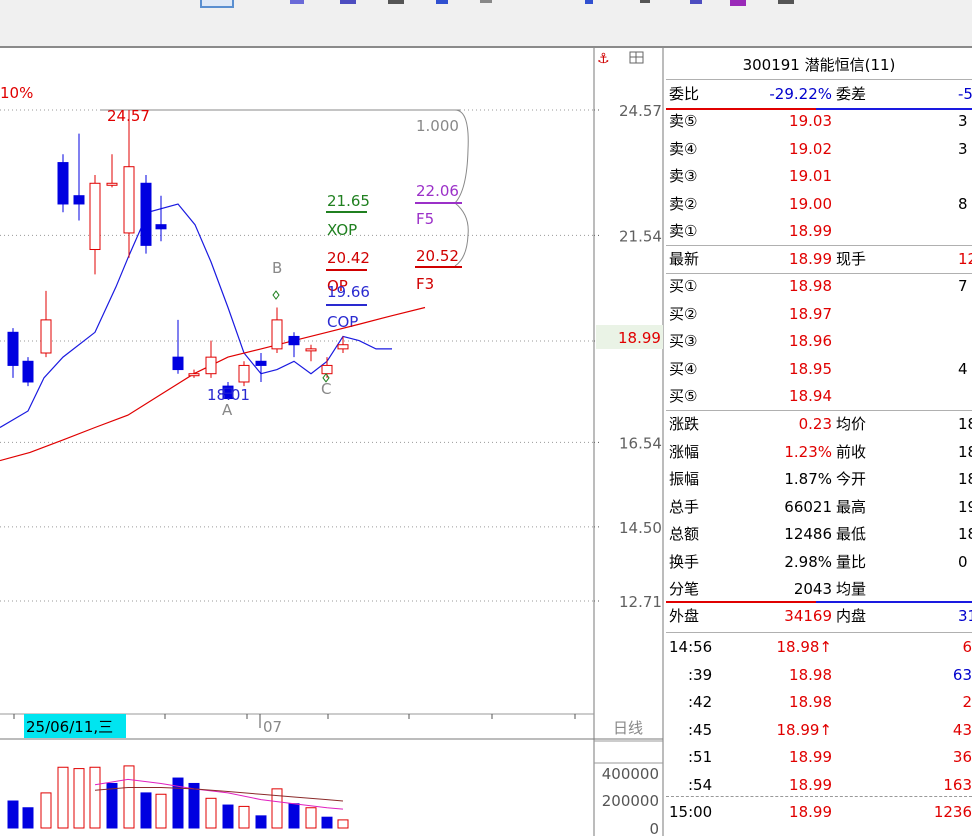 The image size is (972, 836). I want to click on stat-label: 总额, so click(684, 534).